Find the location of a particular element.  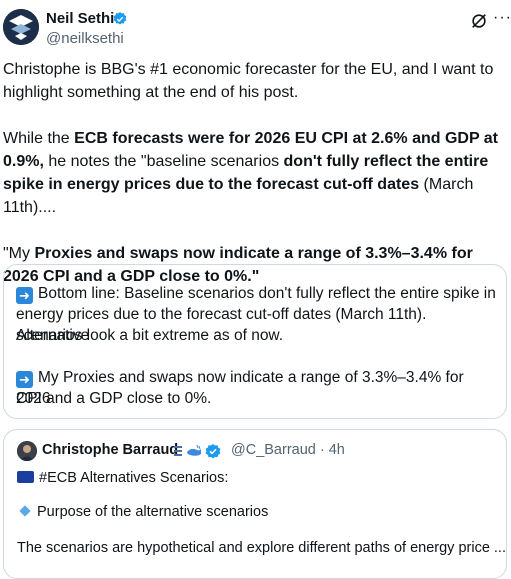

author-handle: @neilksethi is located at coordinates (85, 38).